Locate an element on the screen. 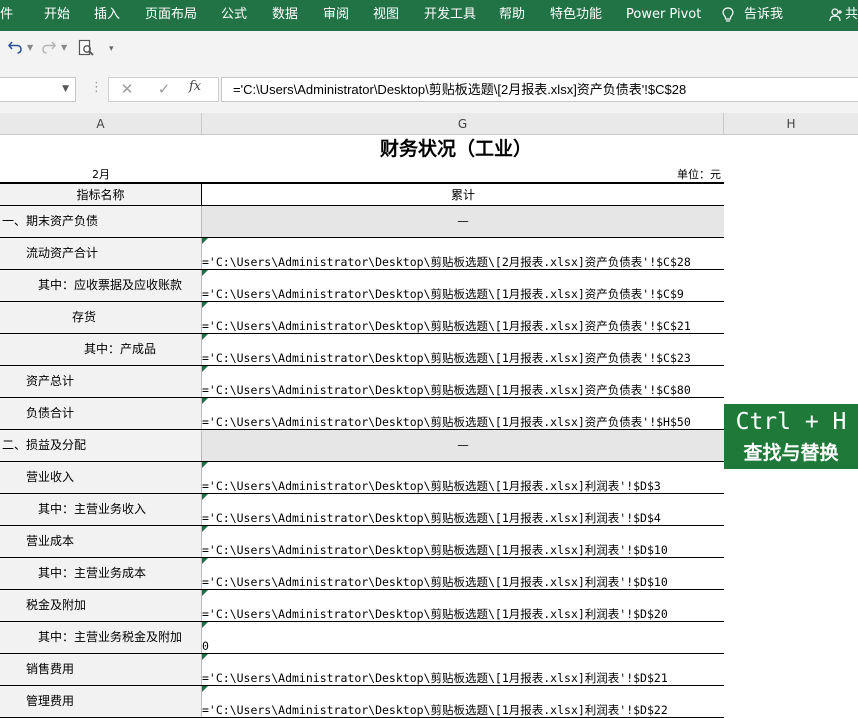 This screenshot has height=718, width=858. shortcut-description-label: 查找与替换 is located at coordinates (791, 453).